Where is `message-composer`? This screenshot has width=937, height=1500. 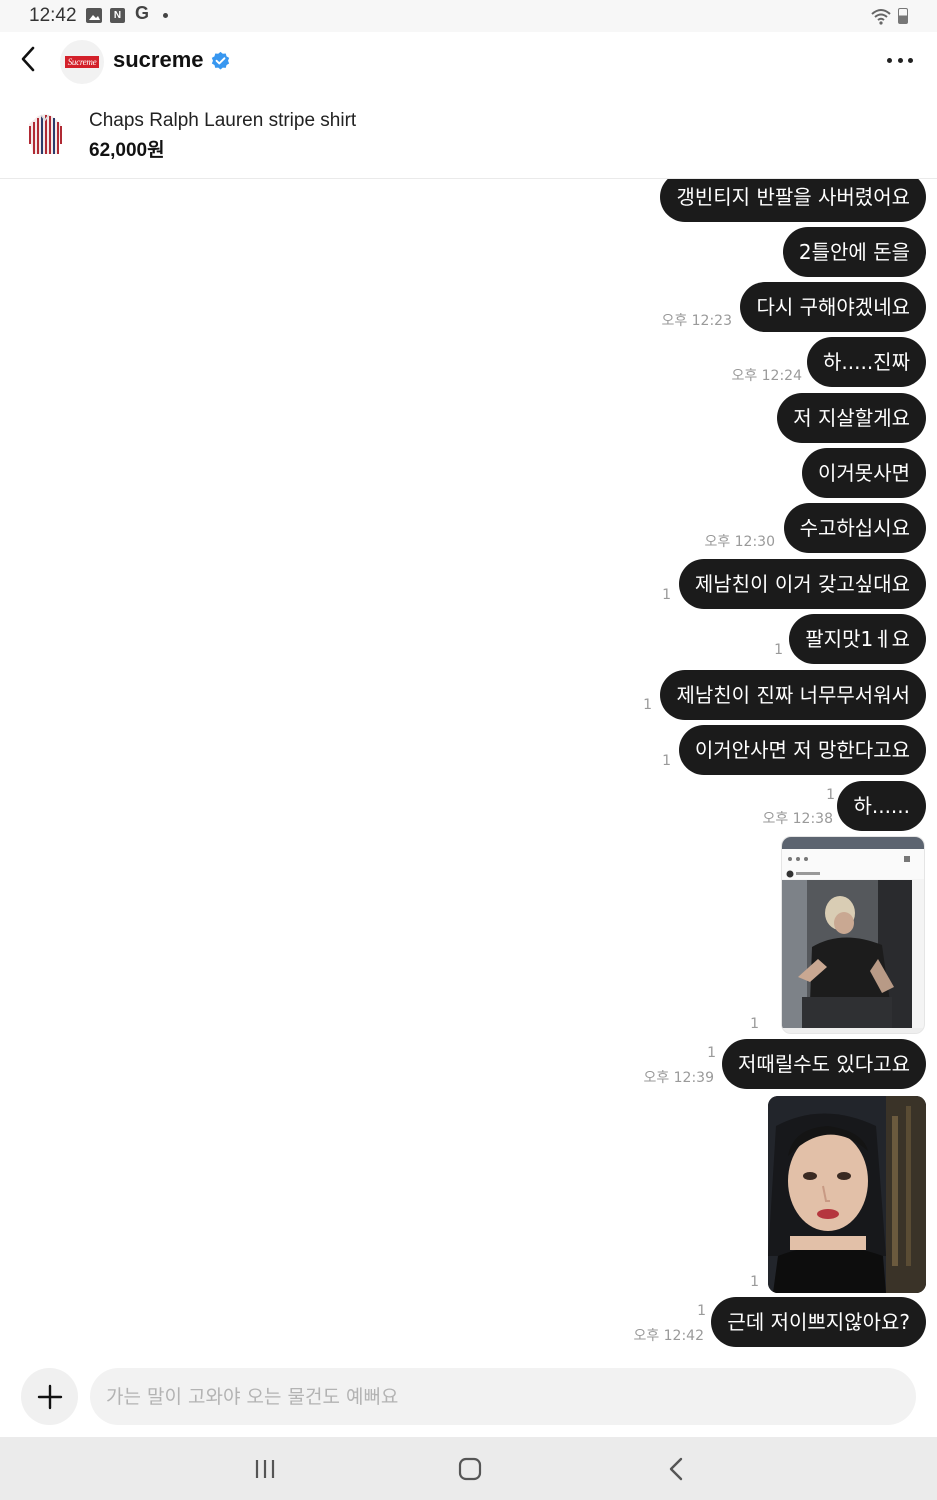 message-composer is located at coordinates (468, 1397).